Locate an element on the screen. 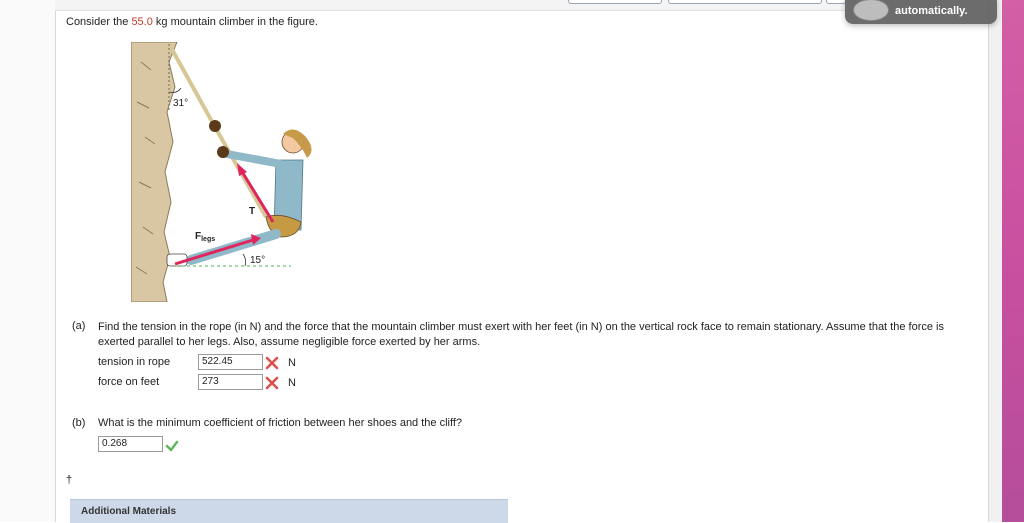 The image size is (1024, 523). additional-materials-label: Additional Materials is located at coordinates (129, 511).